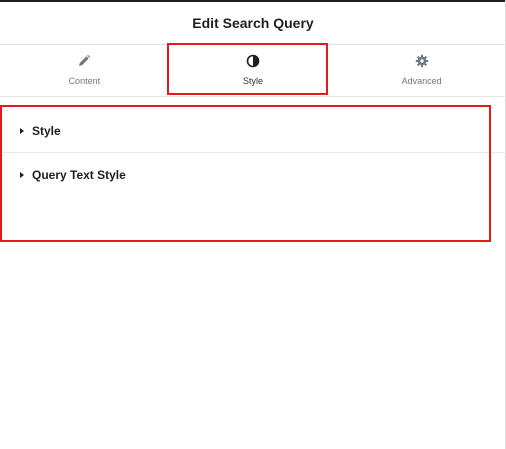 This screenshot has width=506, height=449. I want to click on section-query-text-style: Query Text Style, so click(253, 175).